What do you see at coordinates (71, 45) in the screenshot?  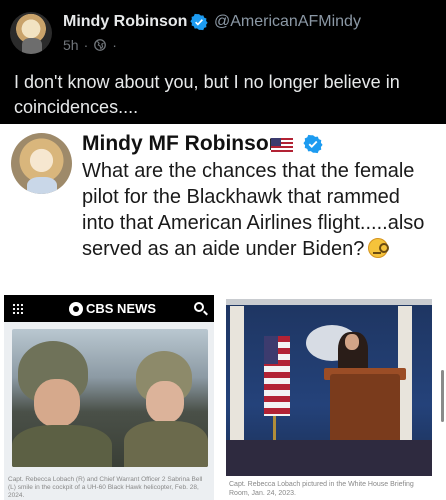 I see `post-time: 5h` at bounding box center [71, 45].